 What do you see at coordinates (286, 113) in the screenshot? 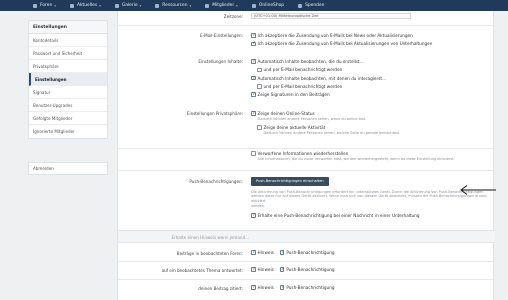
I see `option-label: Zeige deinen Online-Status` at bounding box center [286, 113].